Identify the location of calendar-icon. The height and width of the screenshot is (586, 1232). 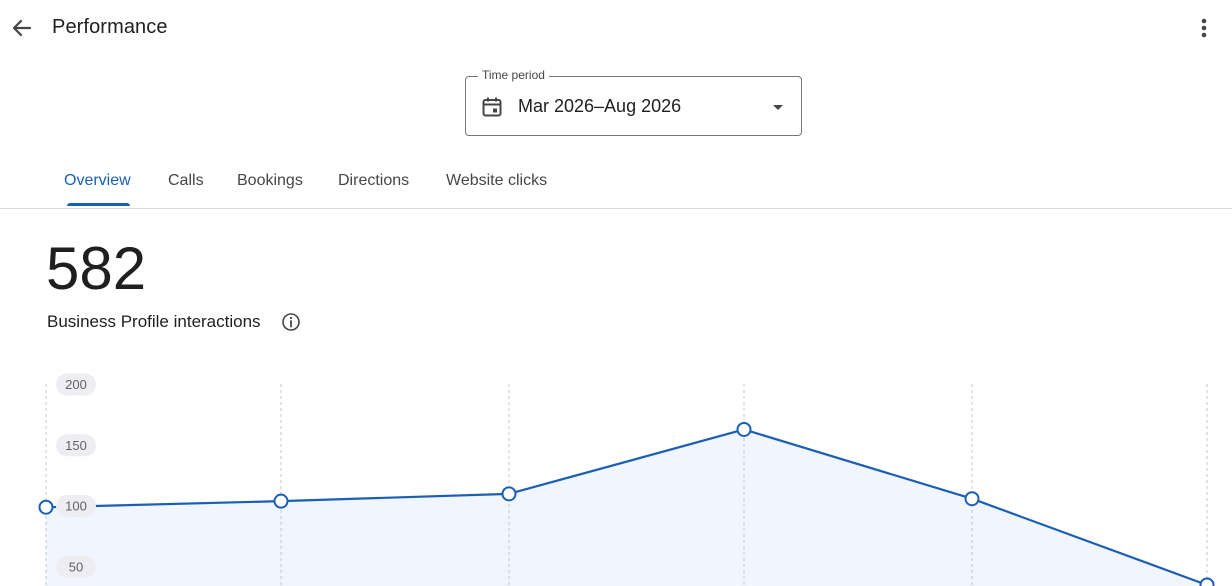
(492, 107).